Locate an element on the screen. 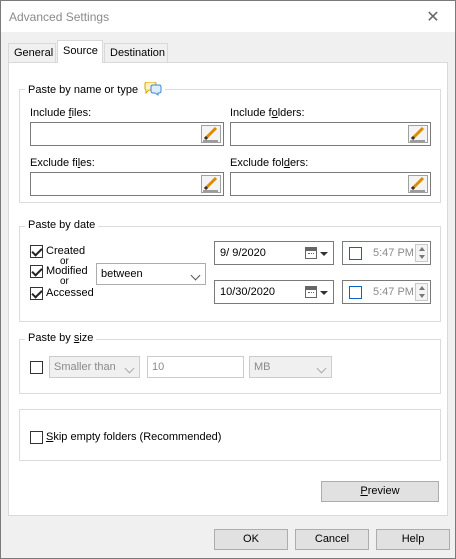 This screenshot has width=456, height=559. include-files-input is located at coordinates (127, 134).